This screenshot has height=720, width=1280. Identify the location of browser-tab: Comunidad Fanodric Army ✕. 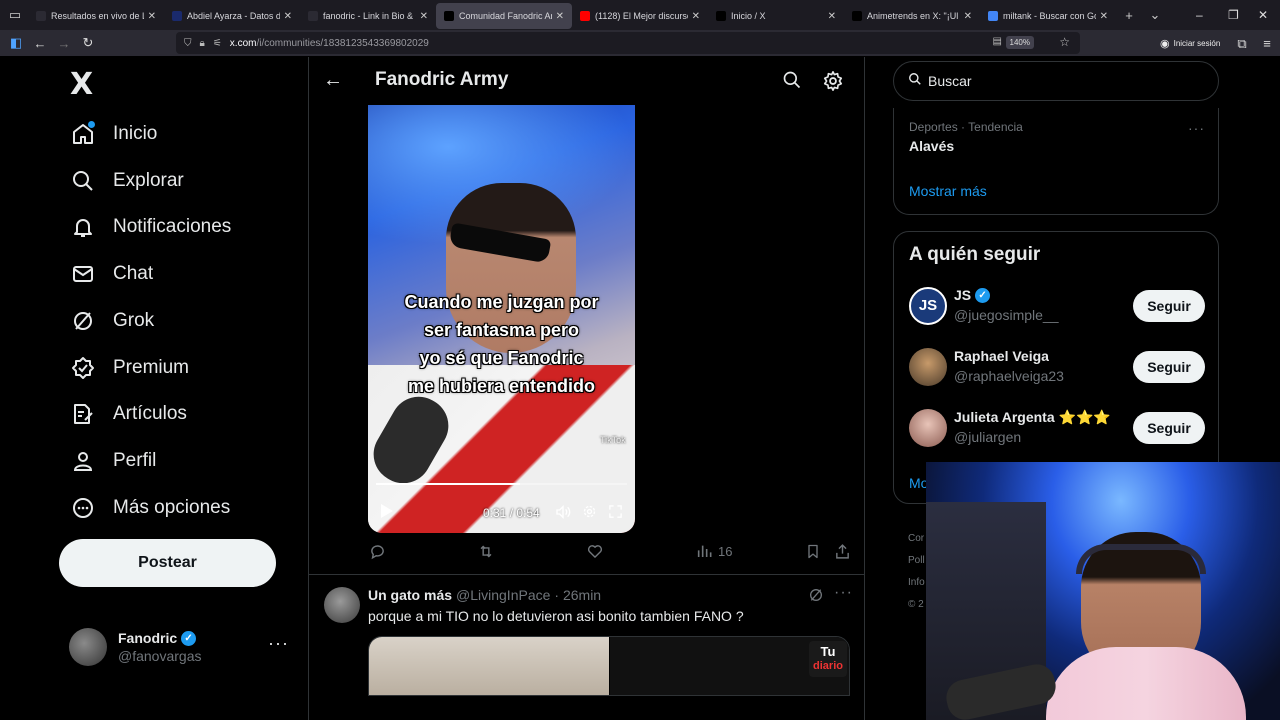
(504, 16).